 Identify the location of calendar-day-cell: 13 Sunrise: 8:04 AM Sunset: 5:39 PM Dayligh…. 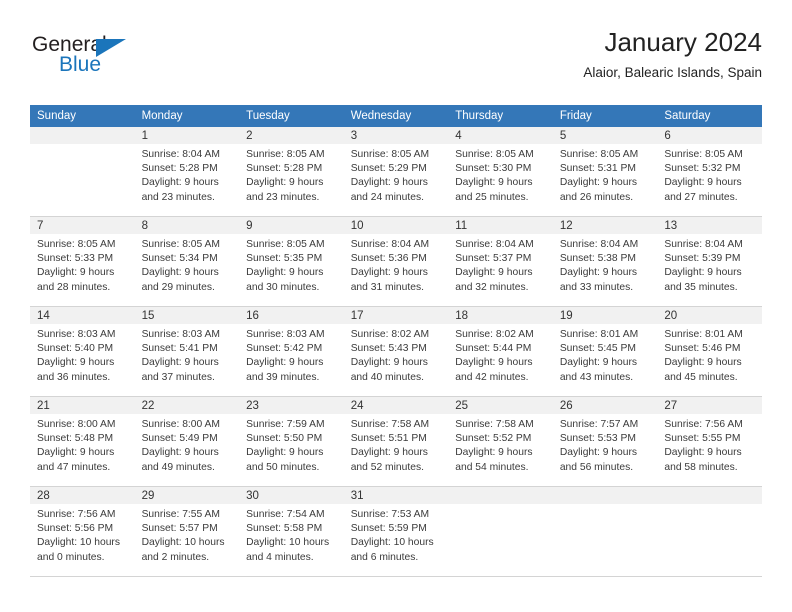
(709, 261).